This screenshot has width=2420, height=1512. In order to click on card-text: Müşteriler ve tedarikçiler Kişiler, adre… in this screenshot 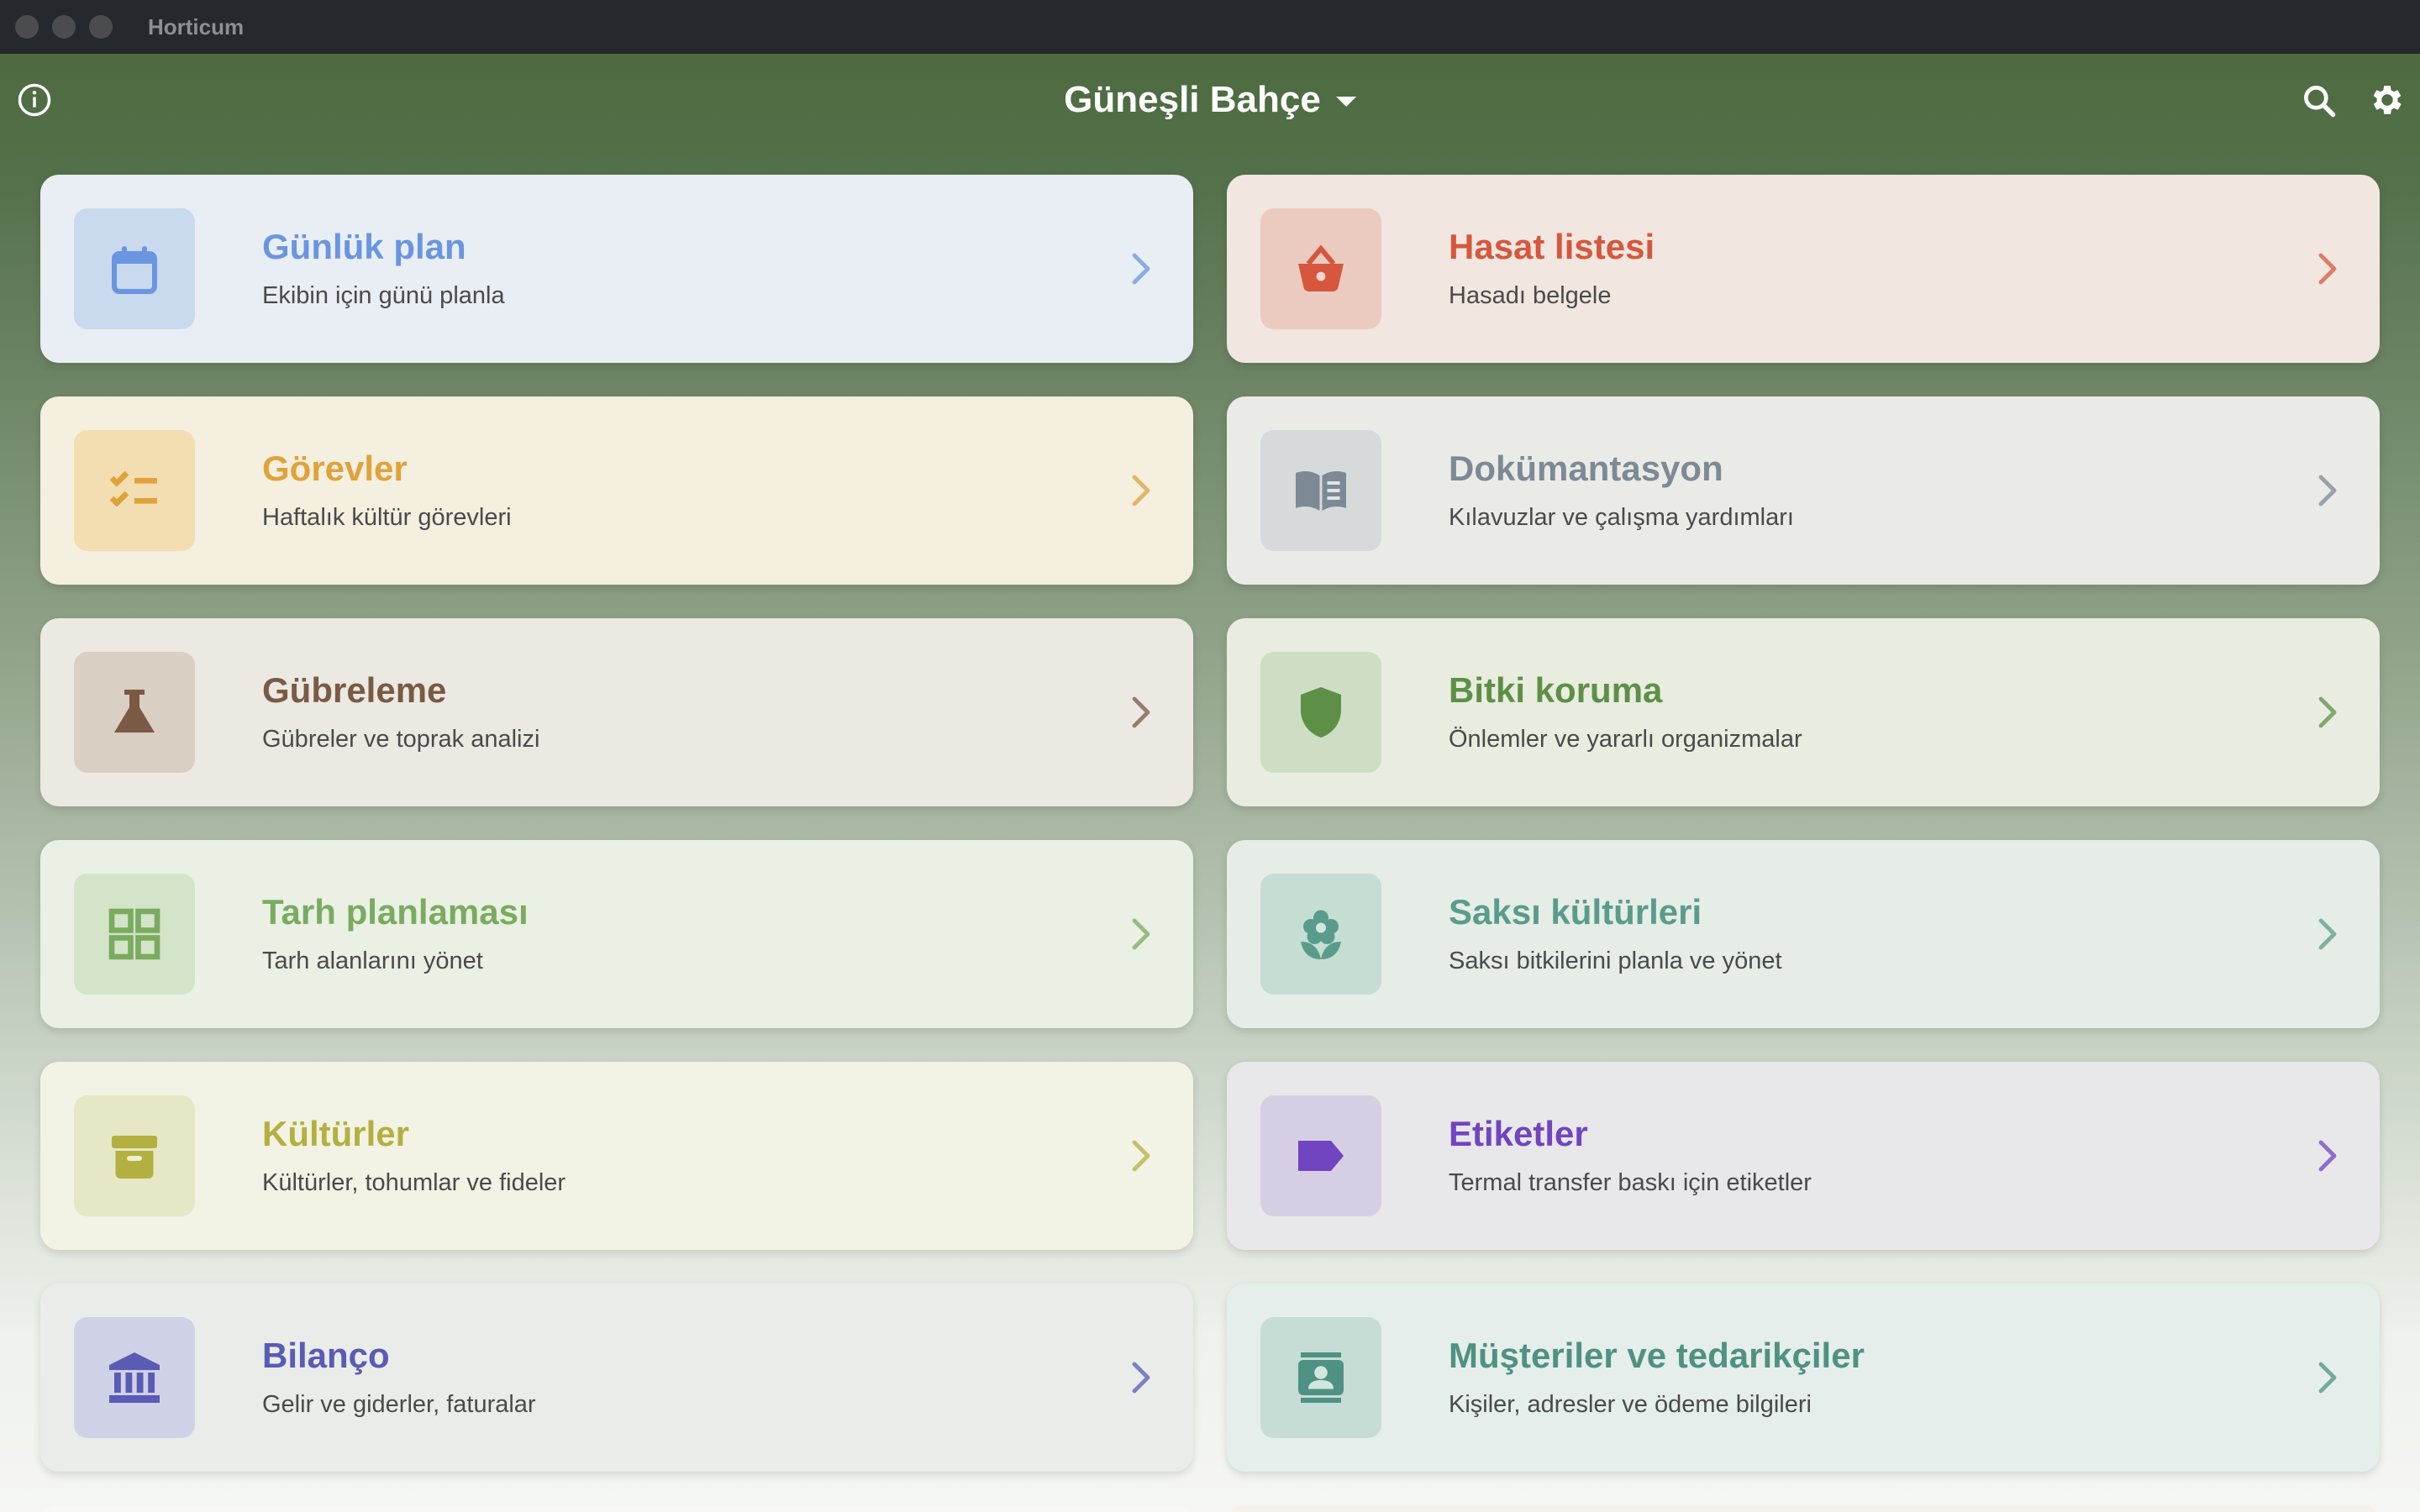, I will do `click(1657, 1377)`.